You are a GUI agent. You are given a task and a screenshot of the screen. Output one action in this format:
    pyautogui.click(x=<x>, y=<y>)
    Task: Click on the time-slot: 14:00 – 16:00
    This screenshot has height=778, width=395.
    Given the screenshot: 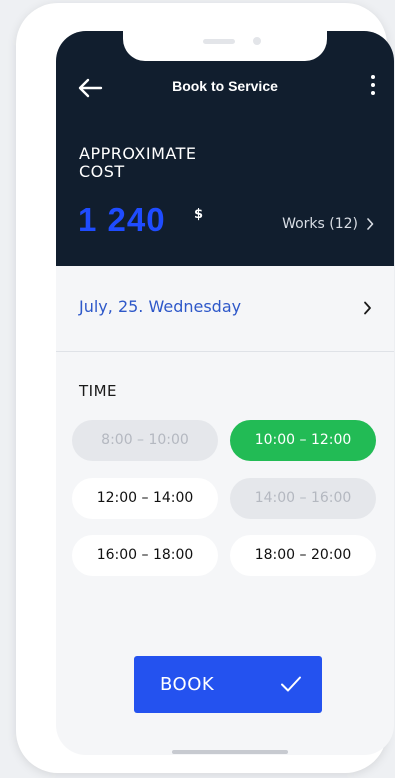 What is the action you would take?
    pyautogui.click(x=303, y=498)
    